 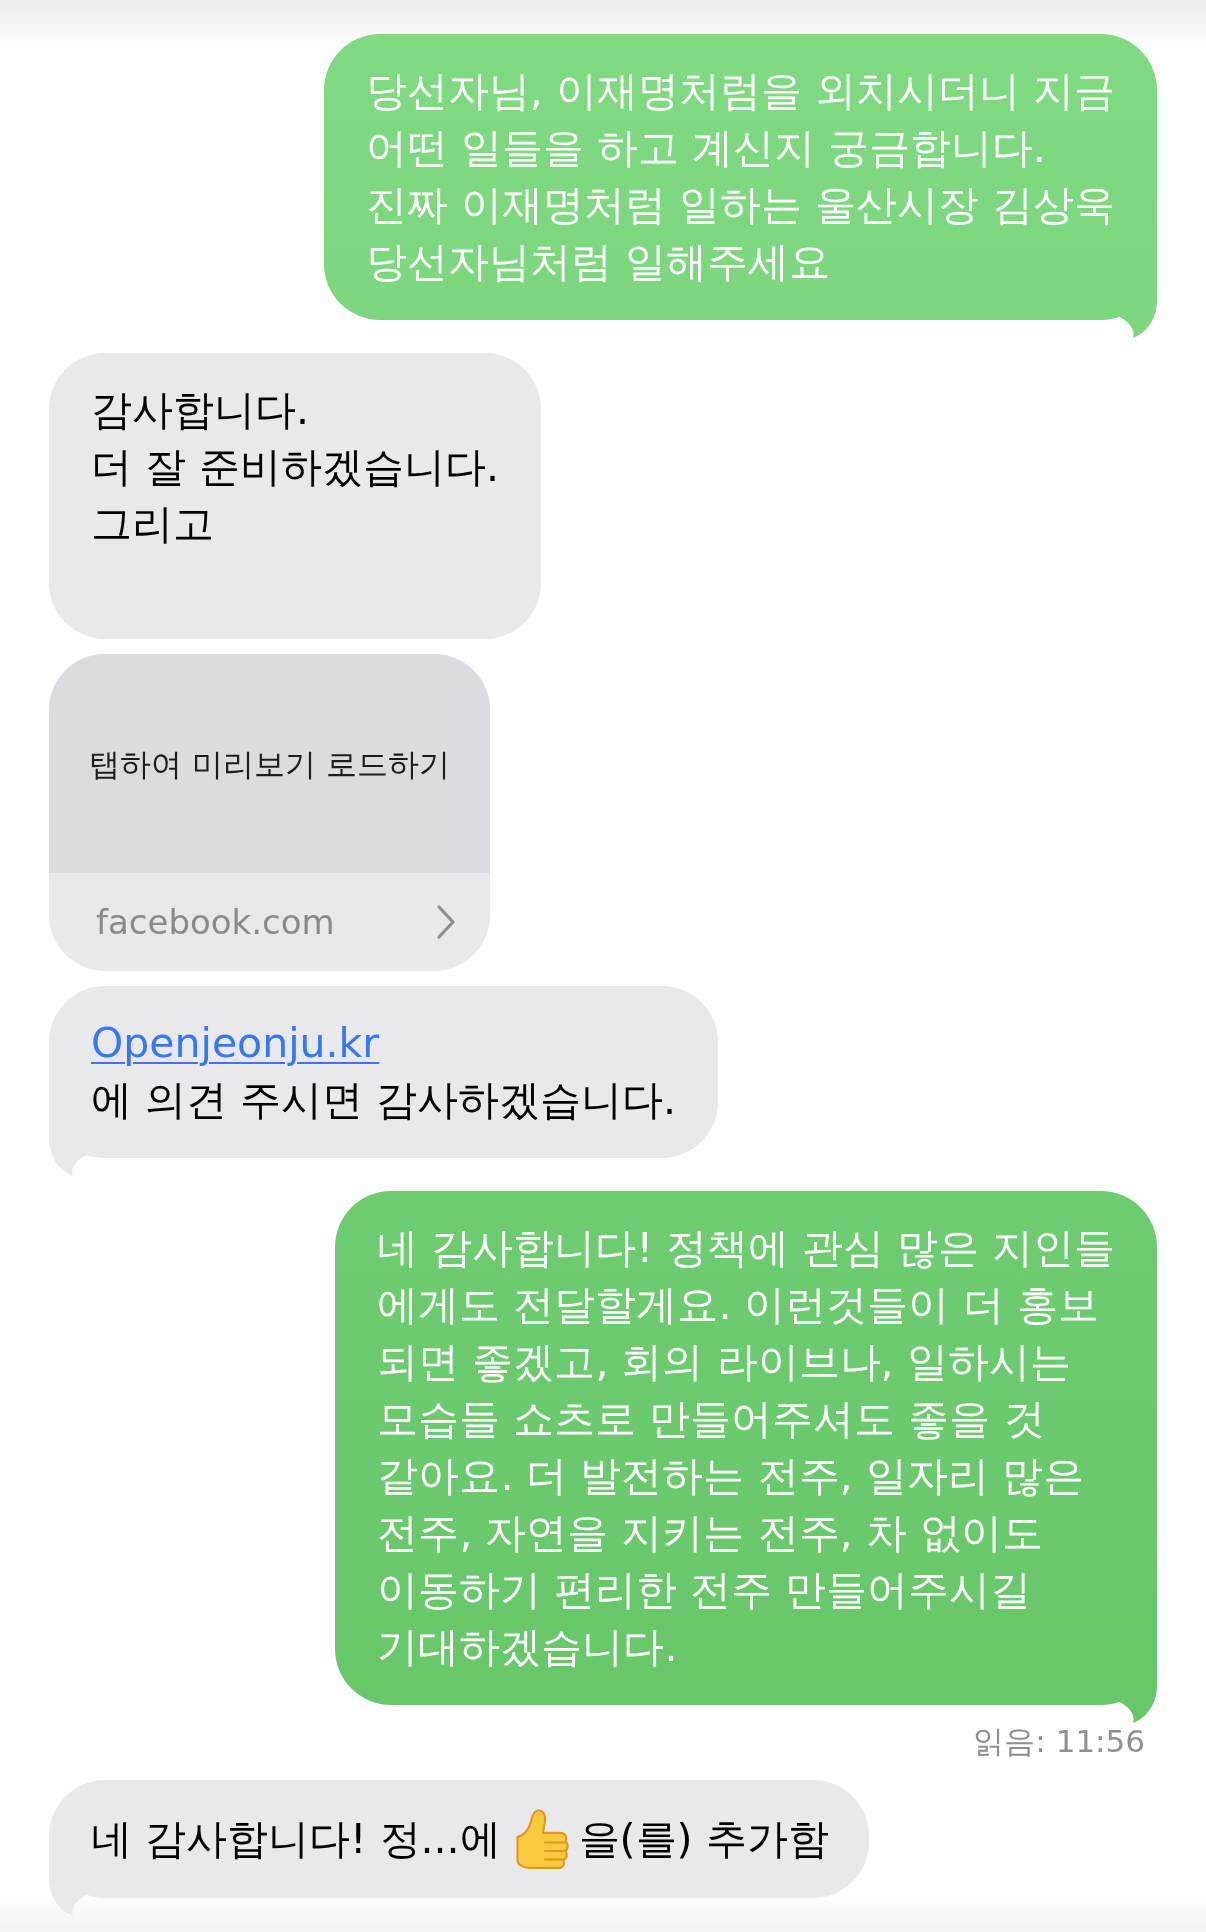 What do you see at coordinates (269, 764) in the screenshot?
I see `preview-prompt: 탭하여 미리보기 로드하기` at bounding box center [269, 764].